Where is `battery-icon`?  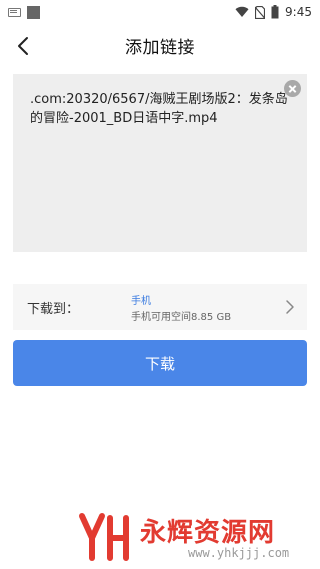 battery-icon is located at coordinates (275, 12).